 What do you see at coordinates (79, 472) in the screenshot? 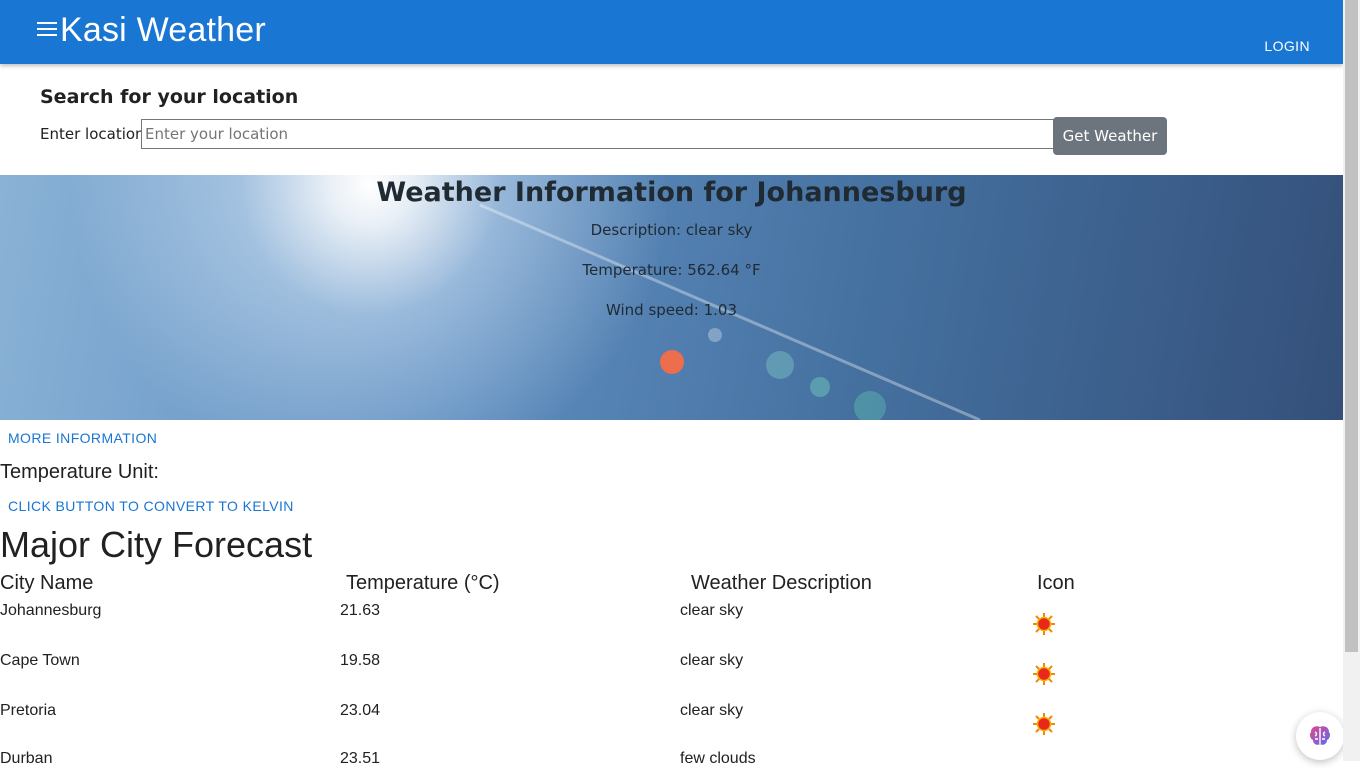
I see `temperature-unit-label: Temperature Unit:` at bounding box center [79, 472].